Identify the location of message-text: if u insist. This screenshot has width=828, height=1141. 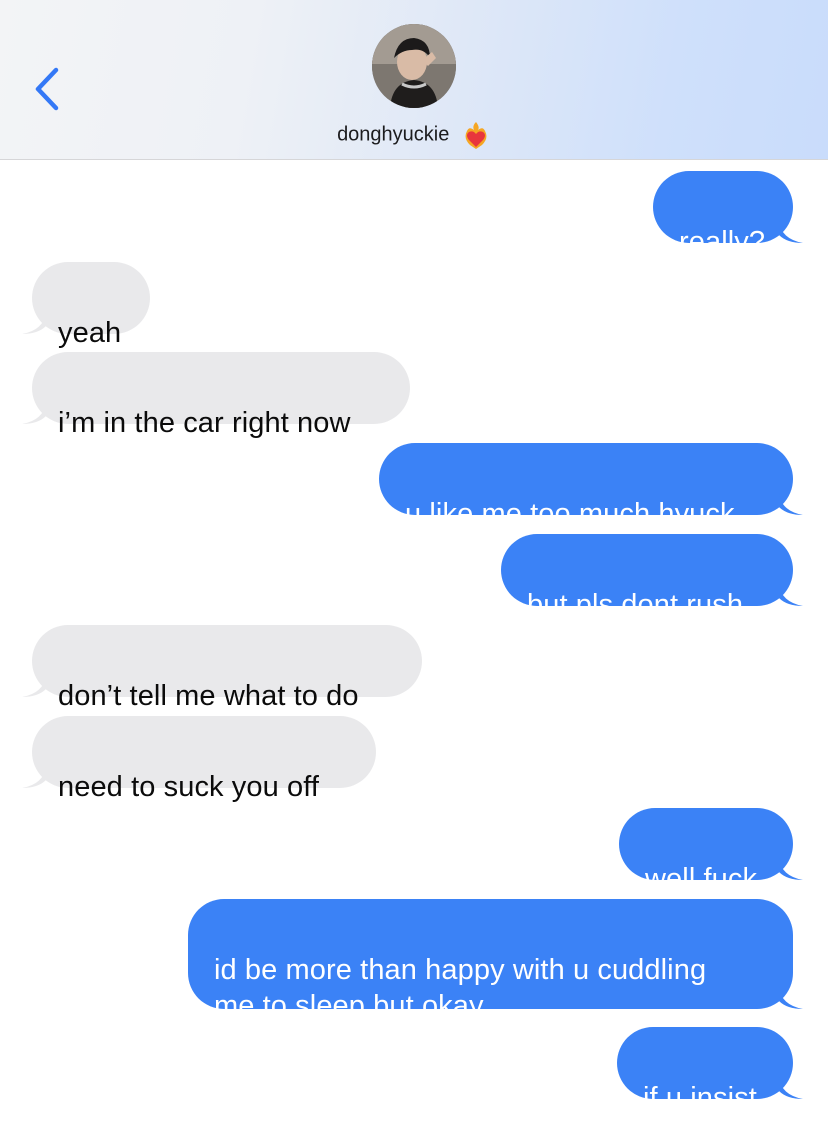
(700, 1098).